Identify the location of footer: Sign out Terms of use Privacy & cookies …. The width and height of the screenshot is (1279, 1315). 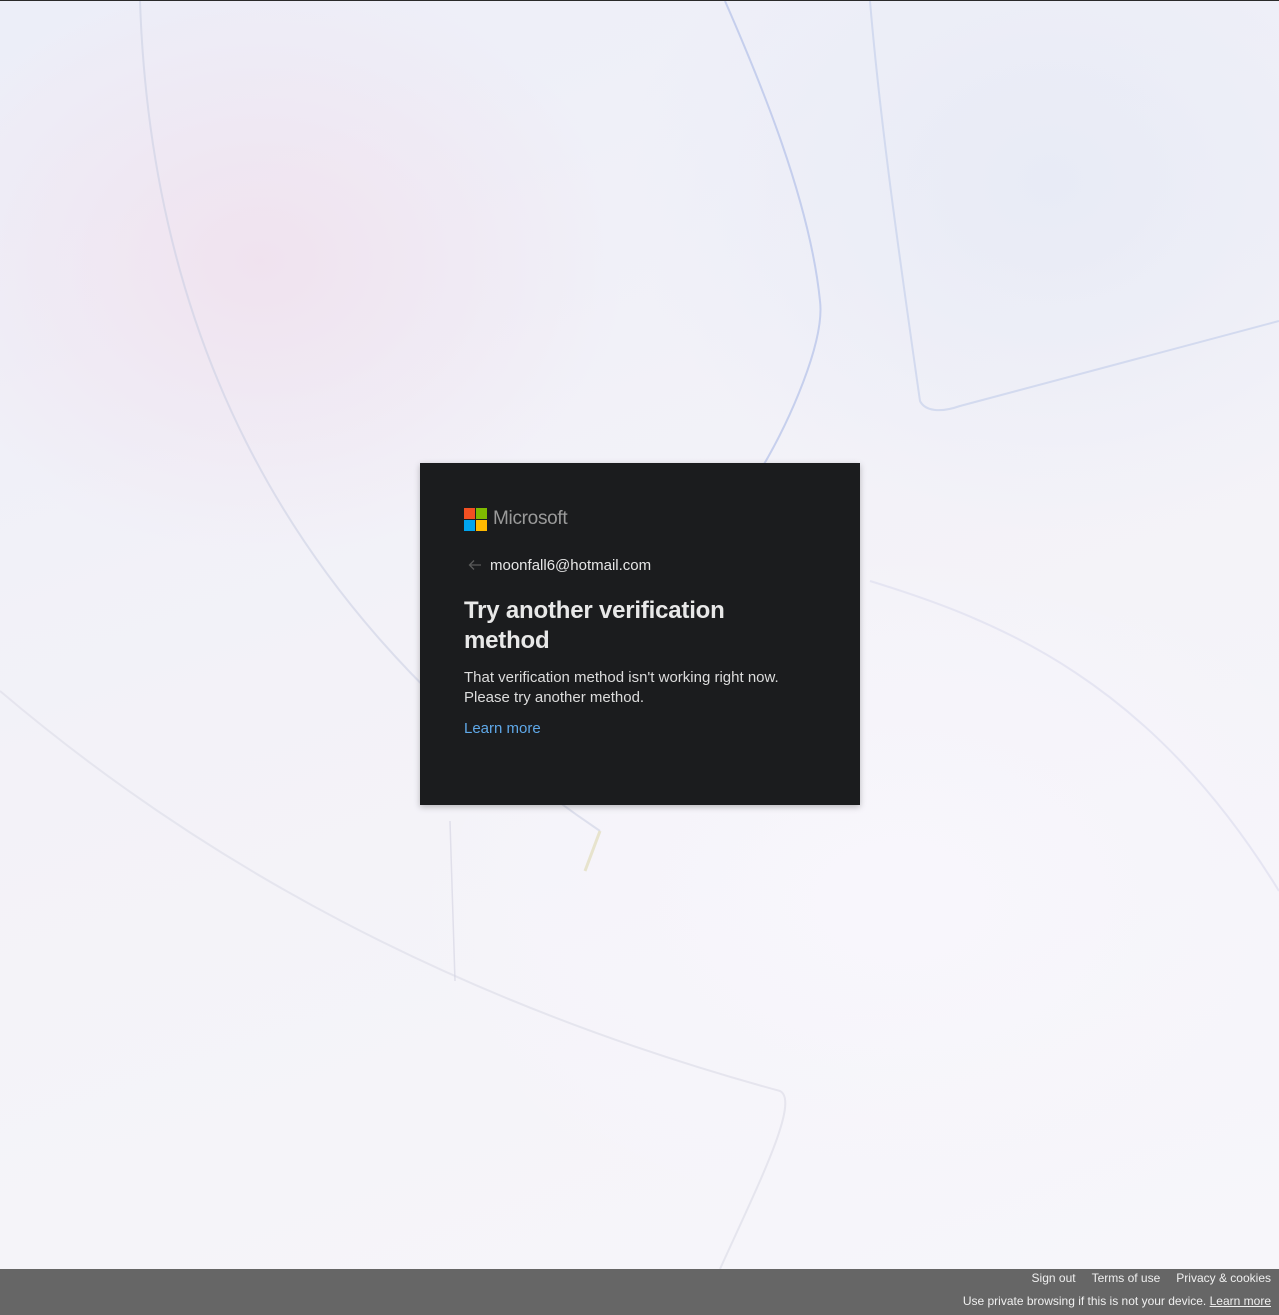
(639, 1292).